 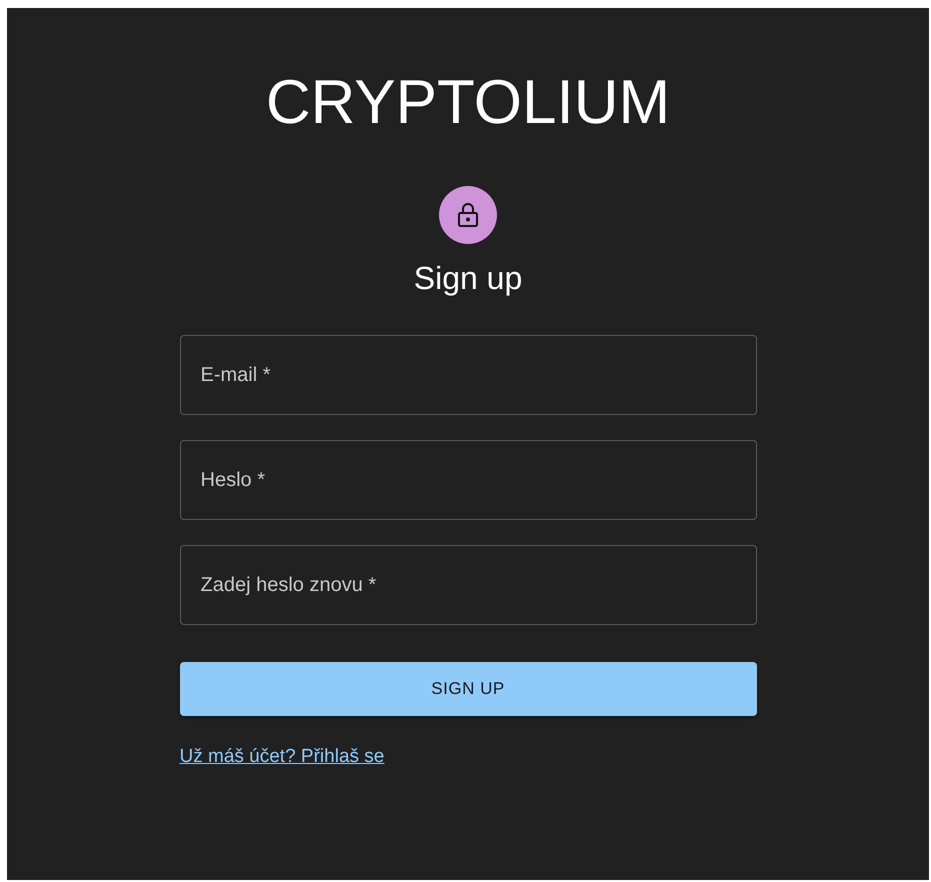 What do you see at coordinates (282, 756) in the screenshot?
I see `login-link: Už máš účet? Přihlaš se` at bounding box center [282, 756].